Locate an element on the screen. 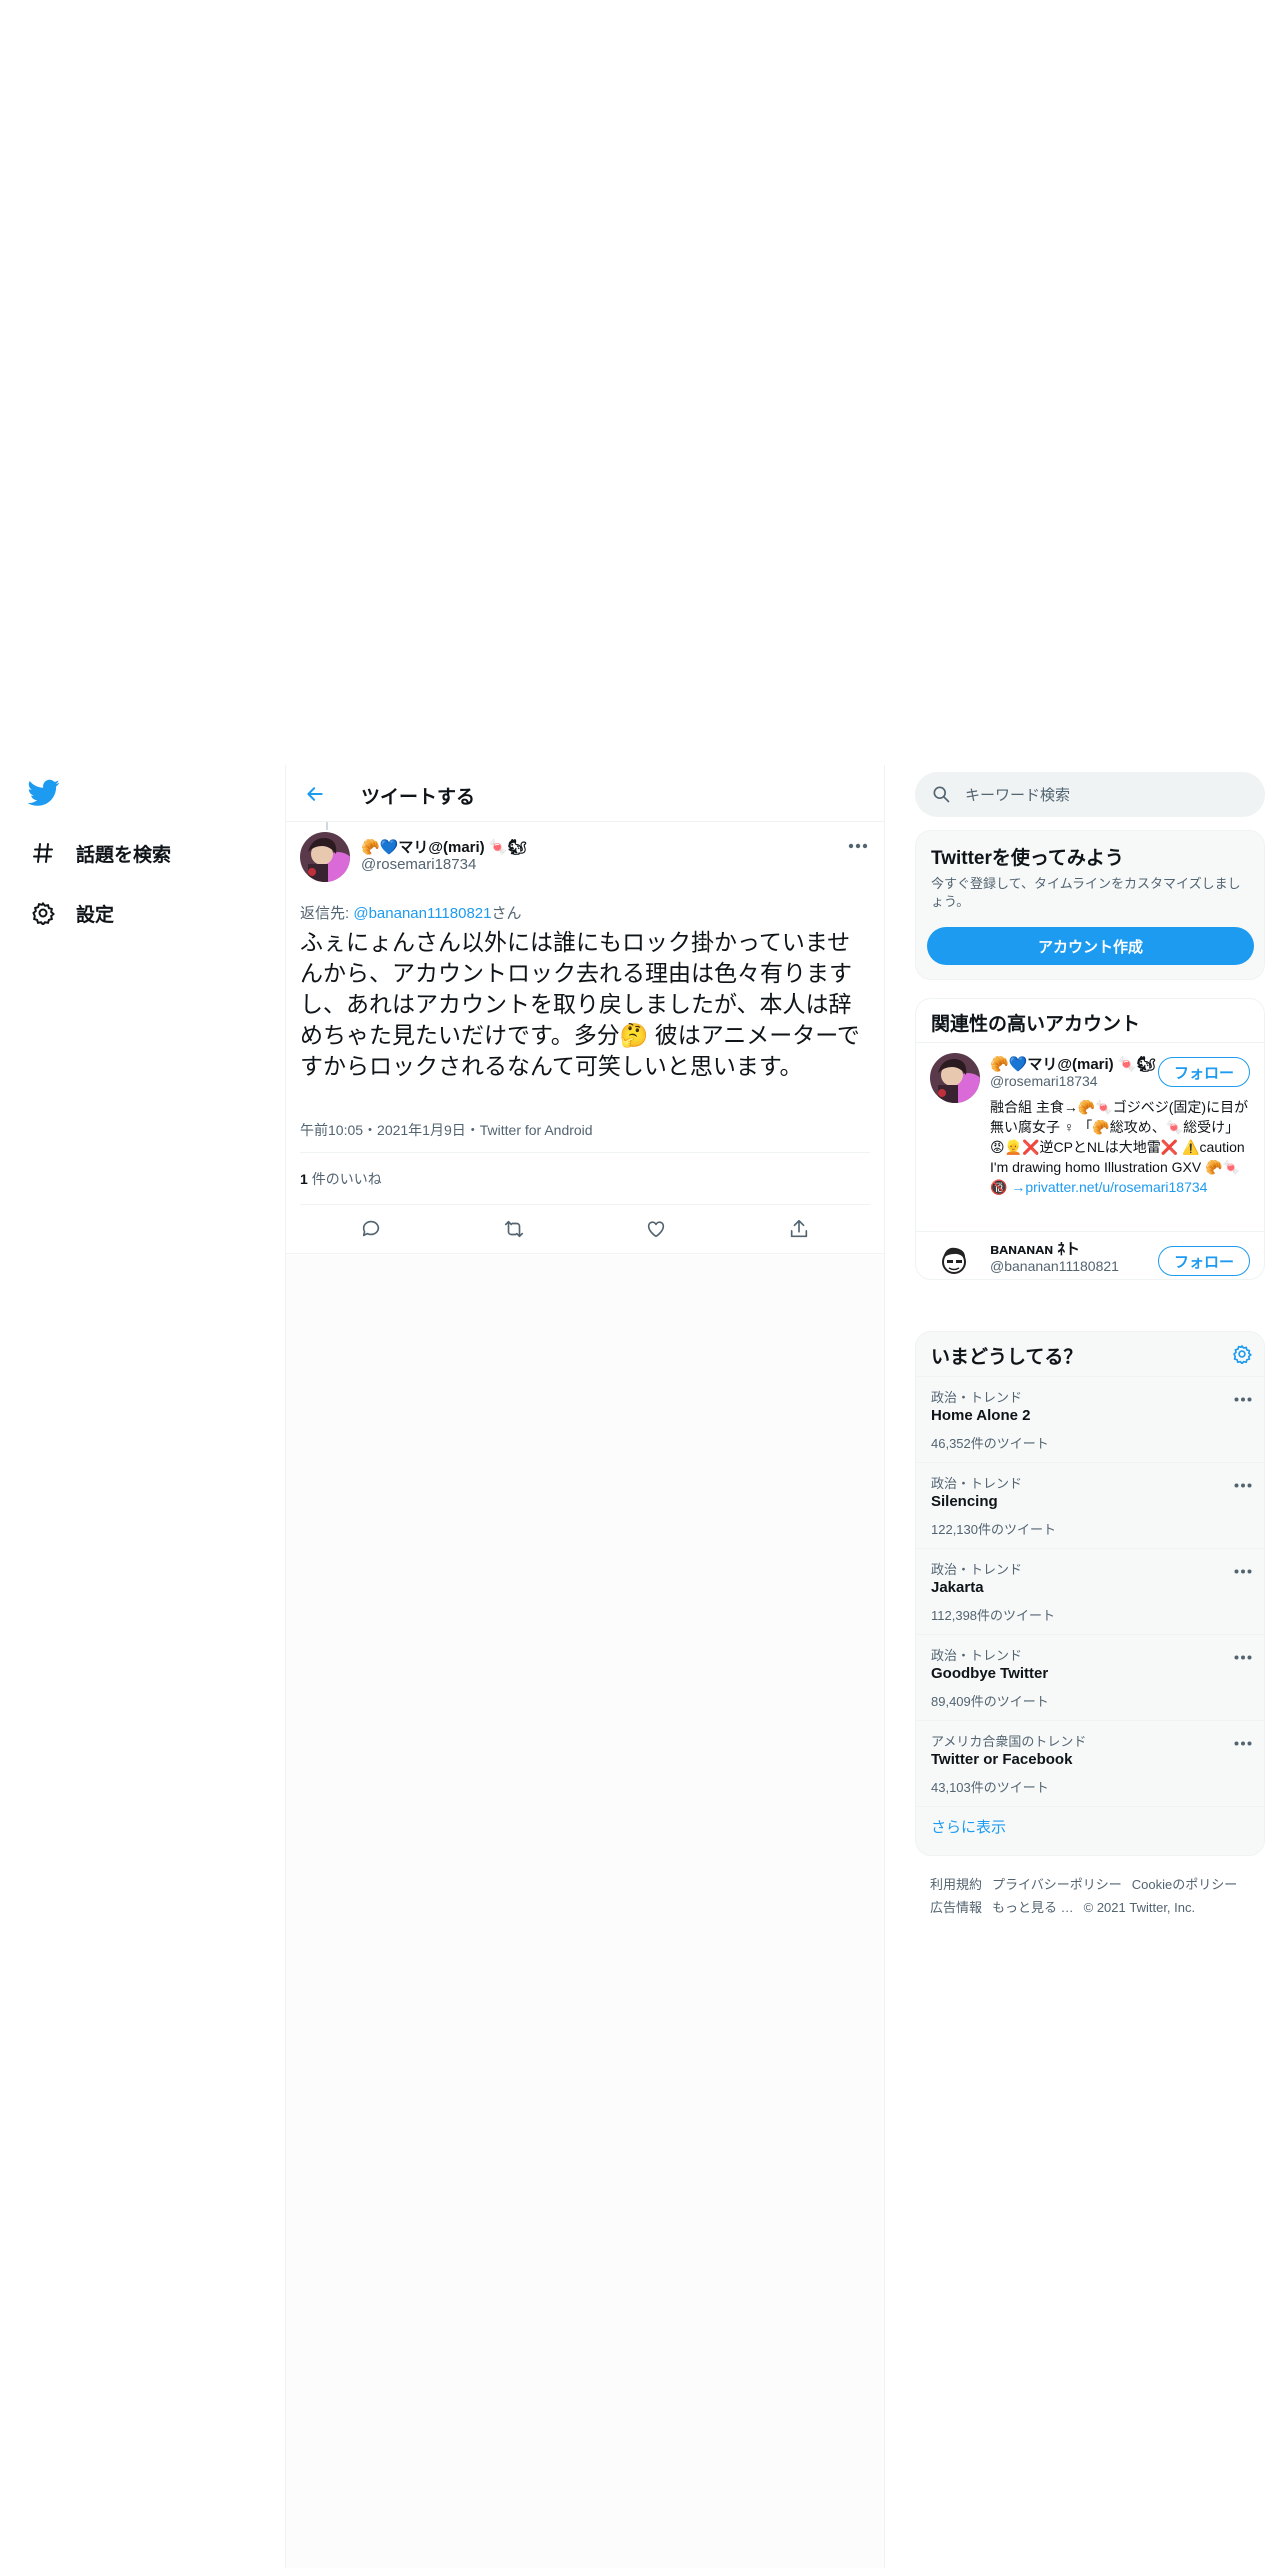  trends-title: いまどうしてる？ is located at coordinates (1007, 1357).